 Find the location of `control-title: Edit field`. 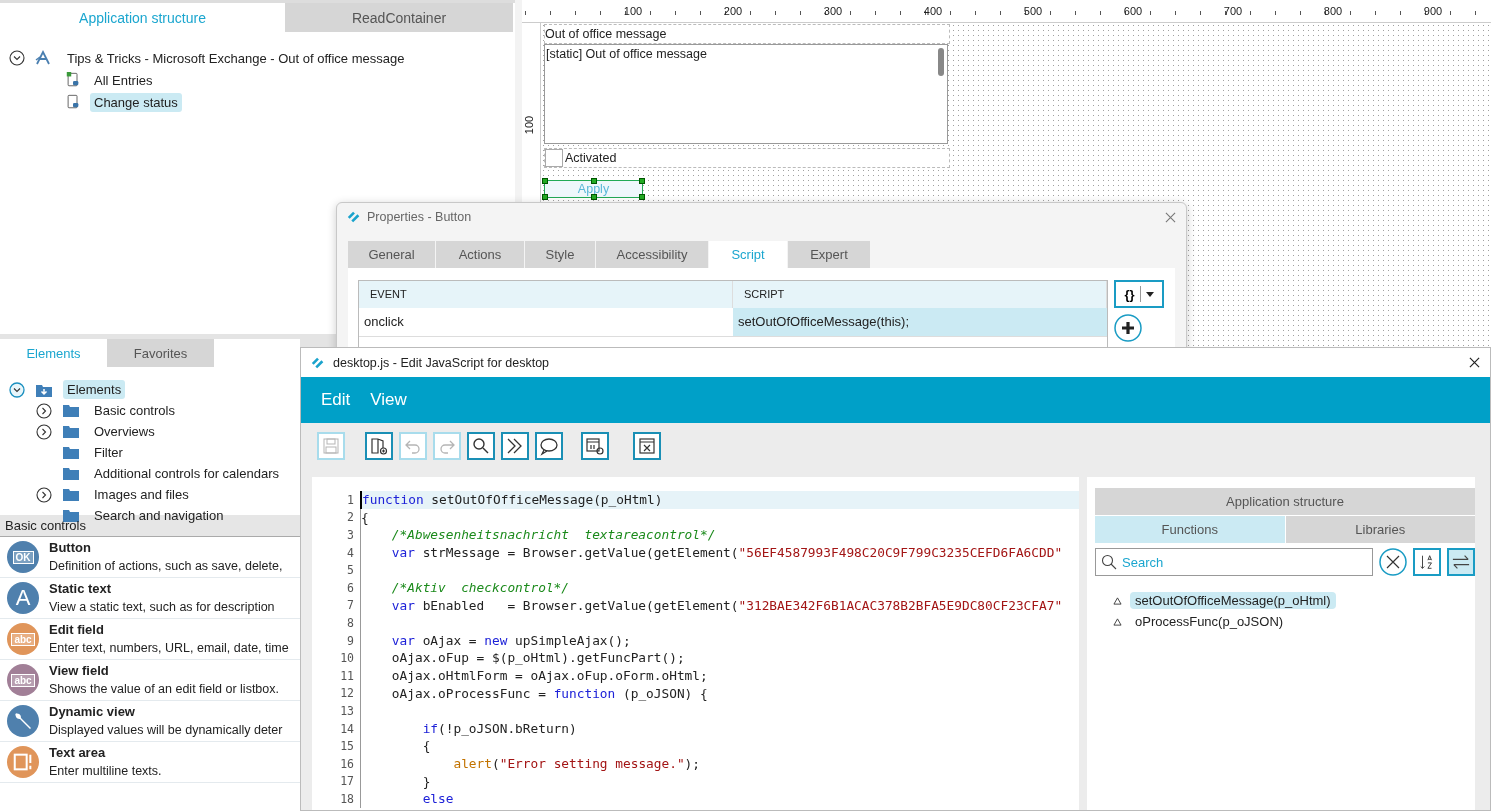

control-title: Edit field is located at coordinates (77, 630).